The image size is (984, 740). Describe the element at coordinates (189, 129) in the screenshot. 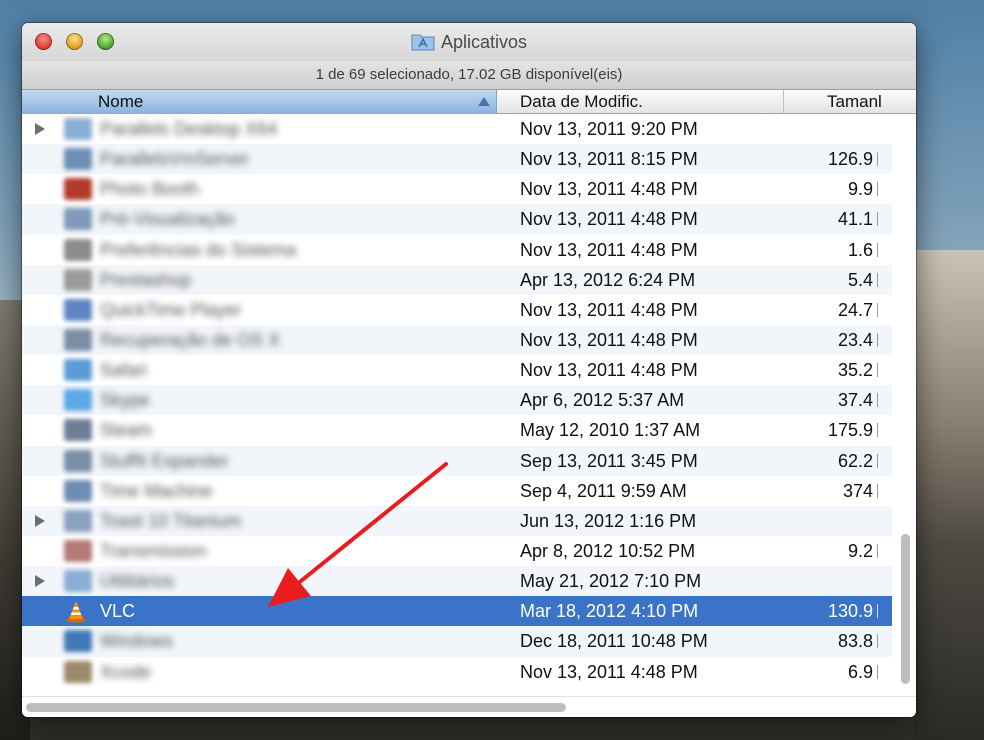

I see `file-name: Parallels Desktop X64` at that location.